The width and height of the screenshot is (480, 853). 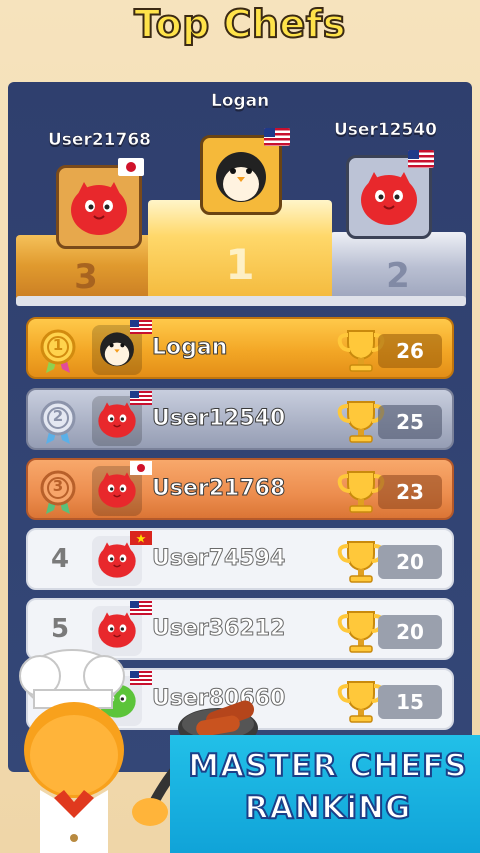 I want to click on player-name: User36212, so click(x=218, y=629).